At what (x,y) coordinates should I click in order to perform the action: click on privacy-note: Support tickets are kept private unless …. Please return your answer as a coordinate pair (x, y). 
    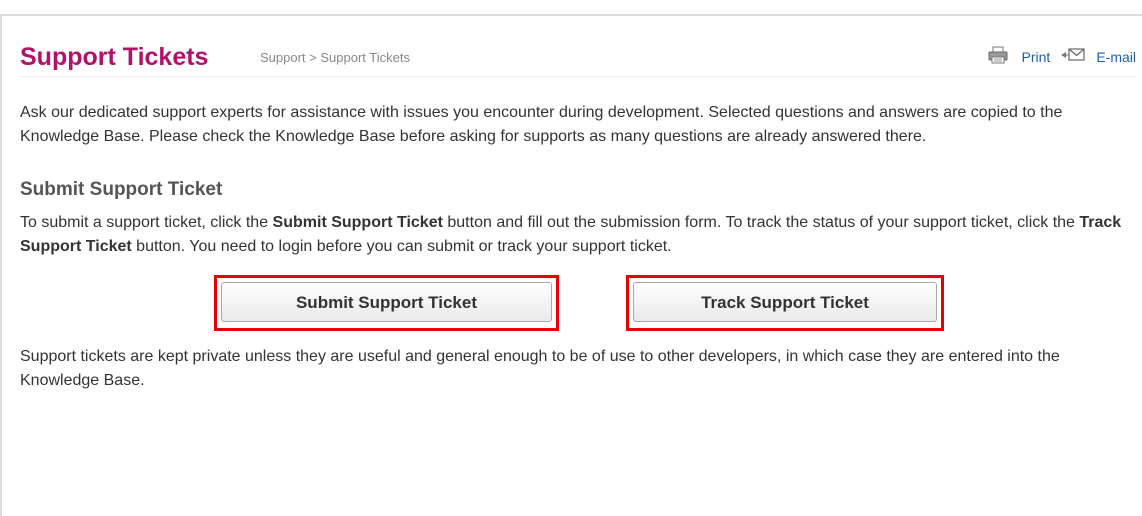
    Looking at the image, I should click on (540, 368).